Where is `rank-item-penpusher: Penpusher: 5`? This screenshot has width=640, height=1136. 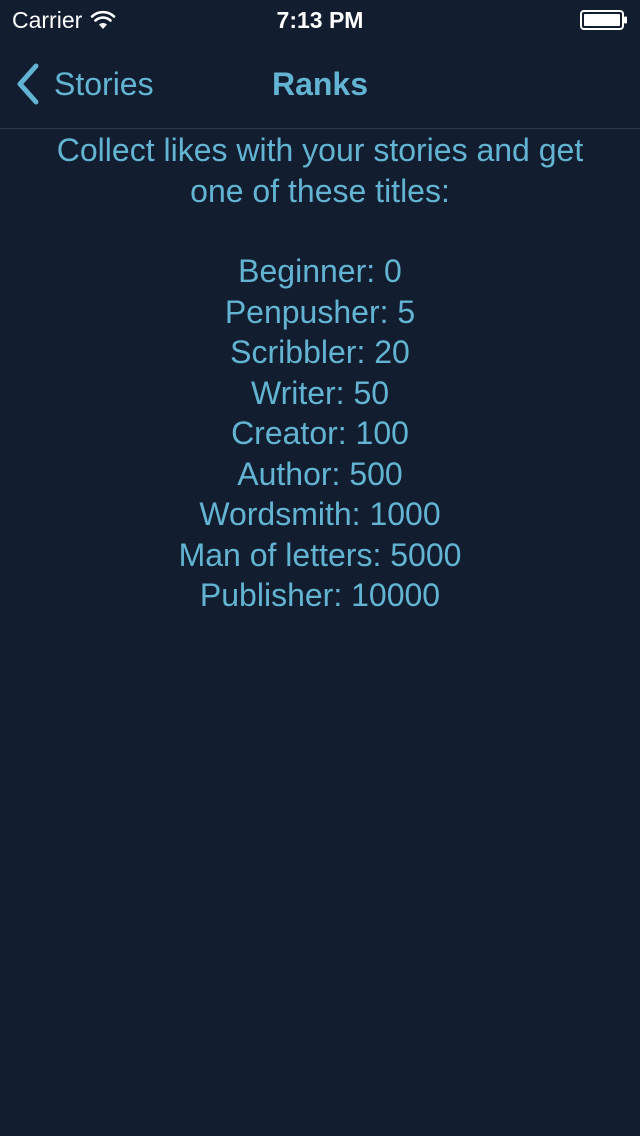 rank-item-penpusher: Penpusher: 5 is located at coordinates (320, 311).